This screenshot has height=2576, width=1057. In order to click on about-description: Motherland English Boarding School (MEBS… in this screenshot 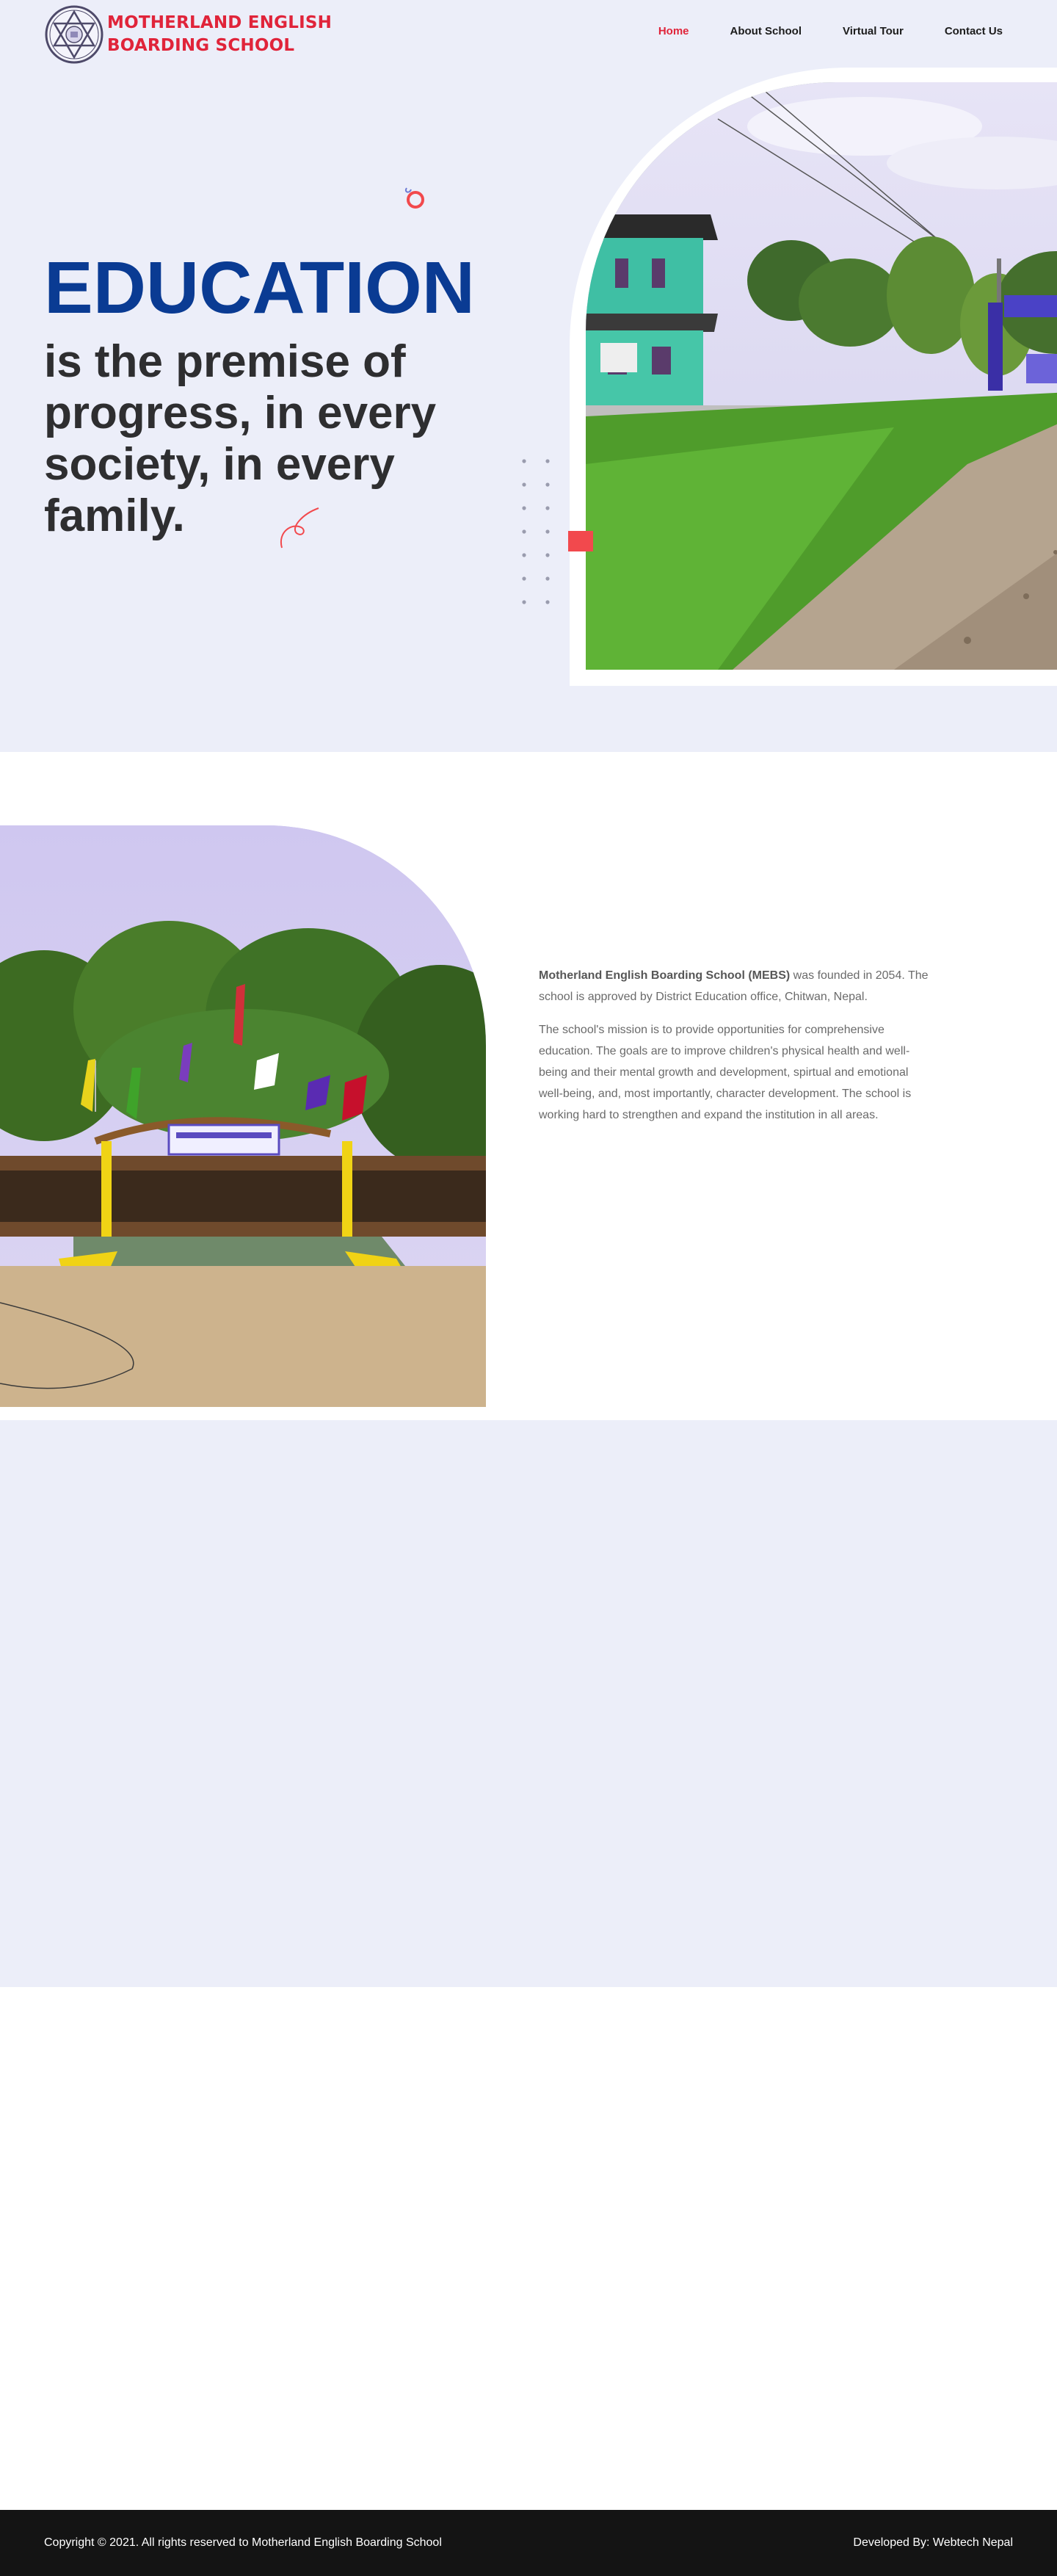, I will do `click(737, 1051)`.